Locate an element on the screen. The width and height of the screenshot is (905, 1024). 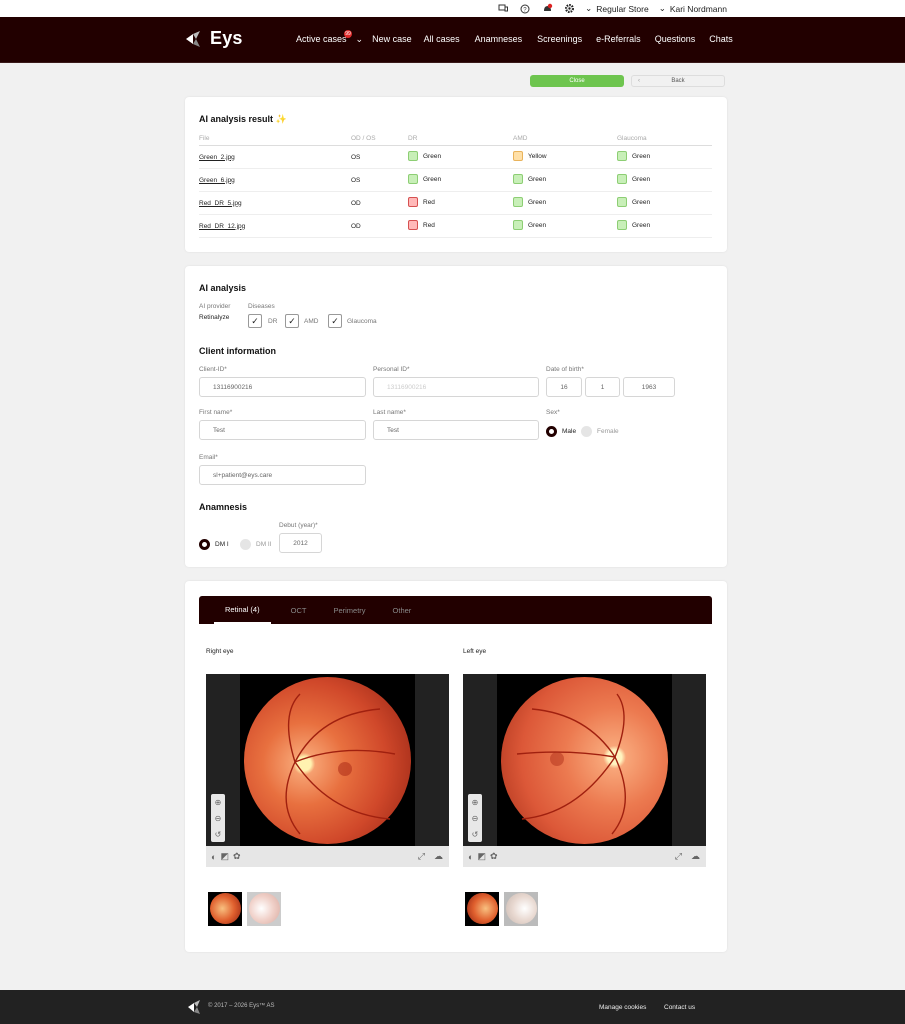
notification-icon is located at coordinates (547, 9).